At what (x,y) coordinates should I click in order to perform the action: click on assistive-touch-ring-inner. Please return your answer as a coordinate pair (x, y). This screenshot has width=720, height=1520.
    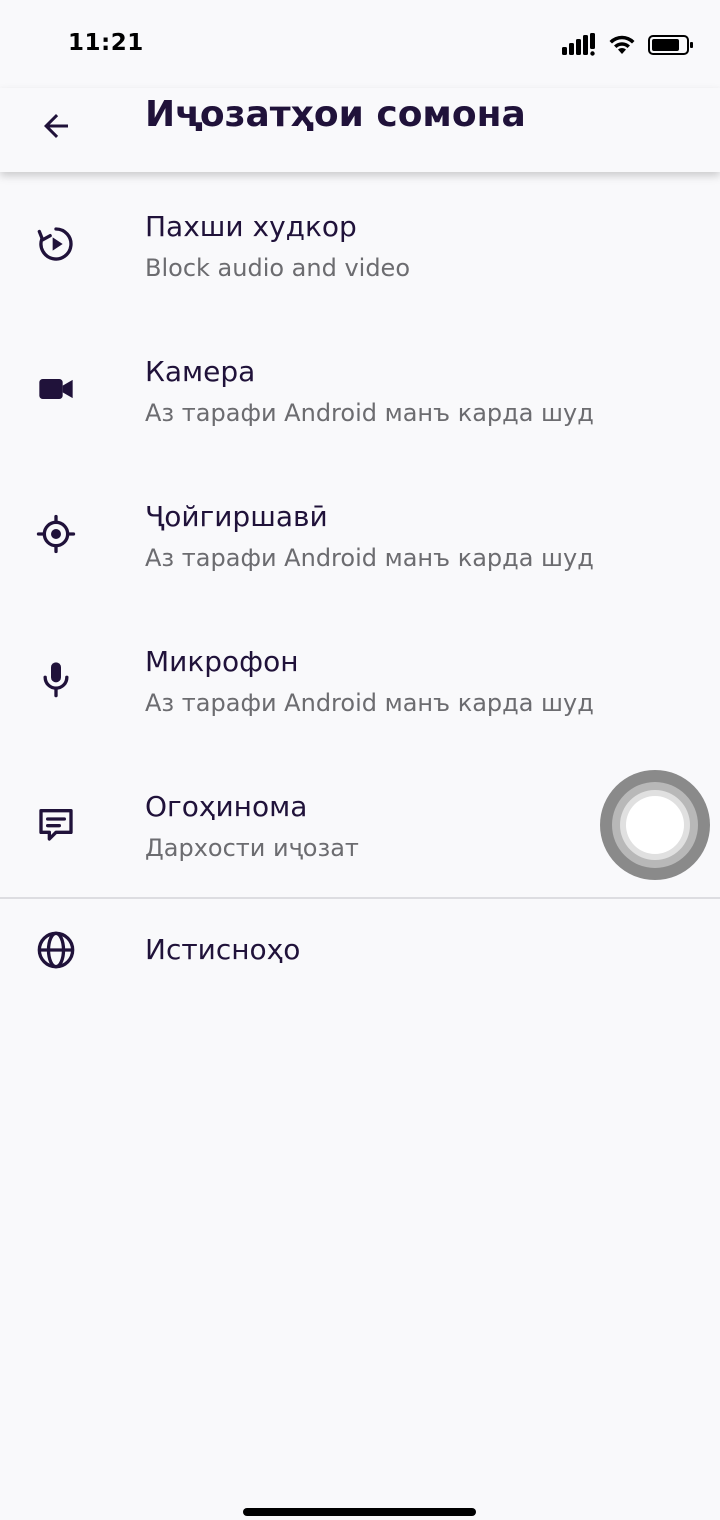
    Looking at the image, I should click on (655, 825).